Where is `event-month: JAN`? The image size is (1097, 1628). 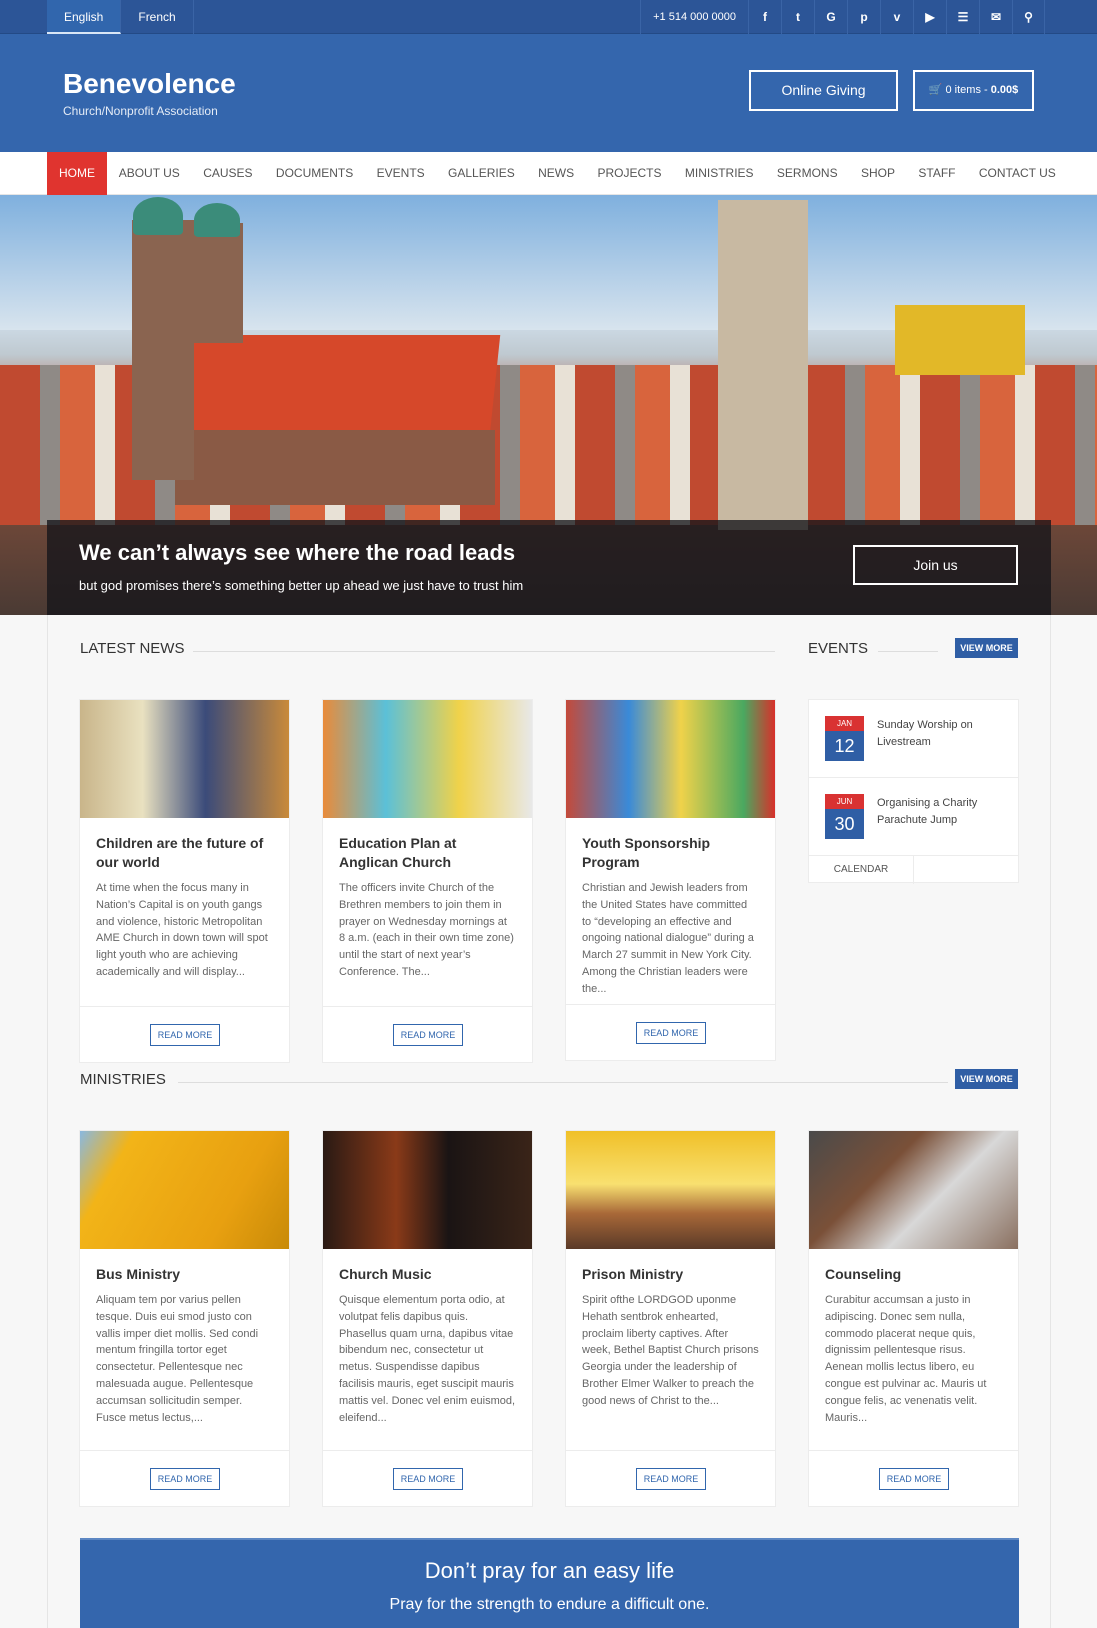 event-month: JAN is located at coordinates (844, 723).